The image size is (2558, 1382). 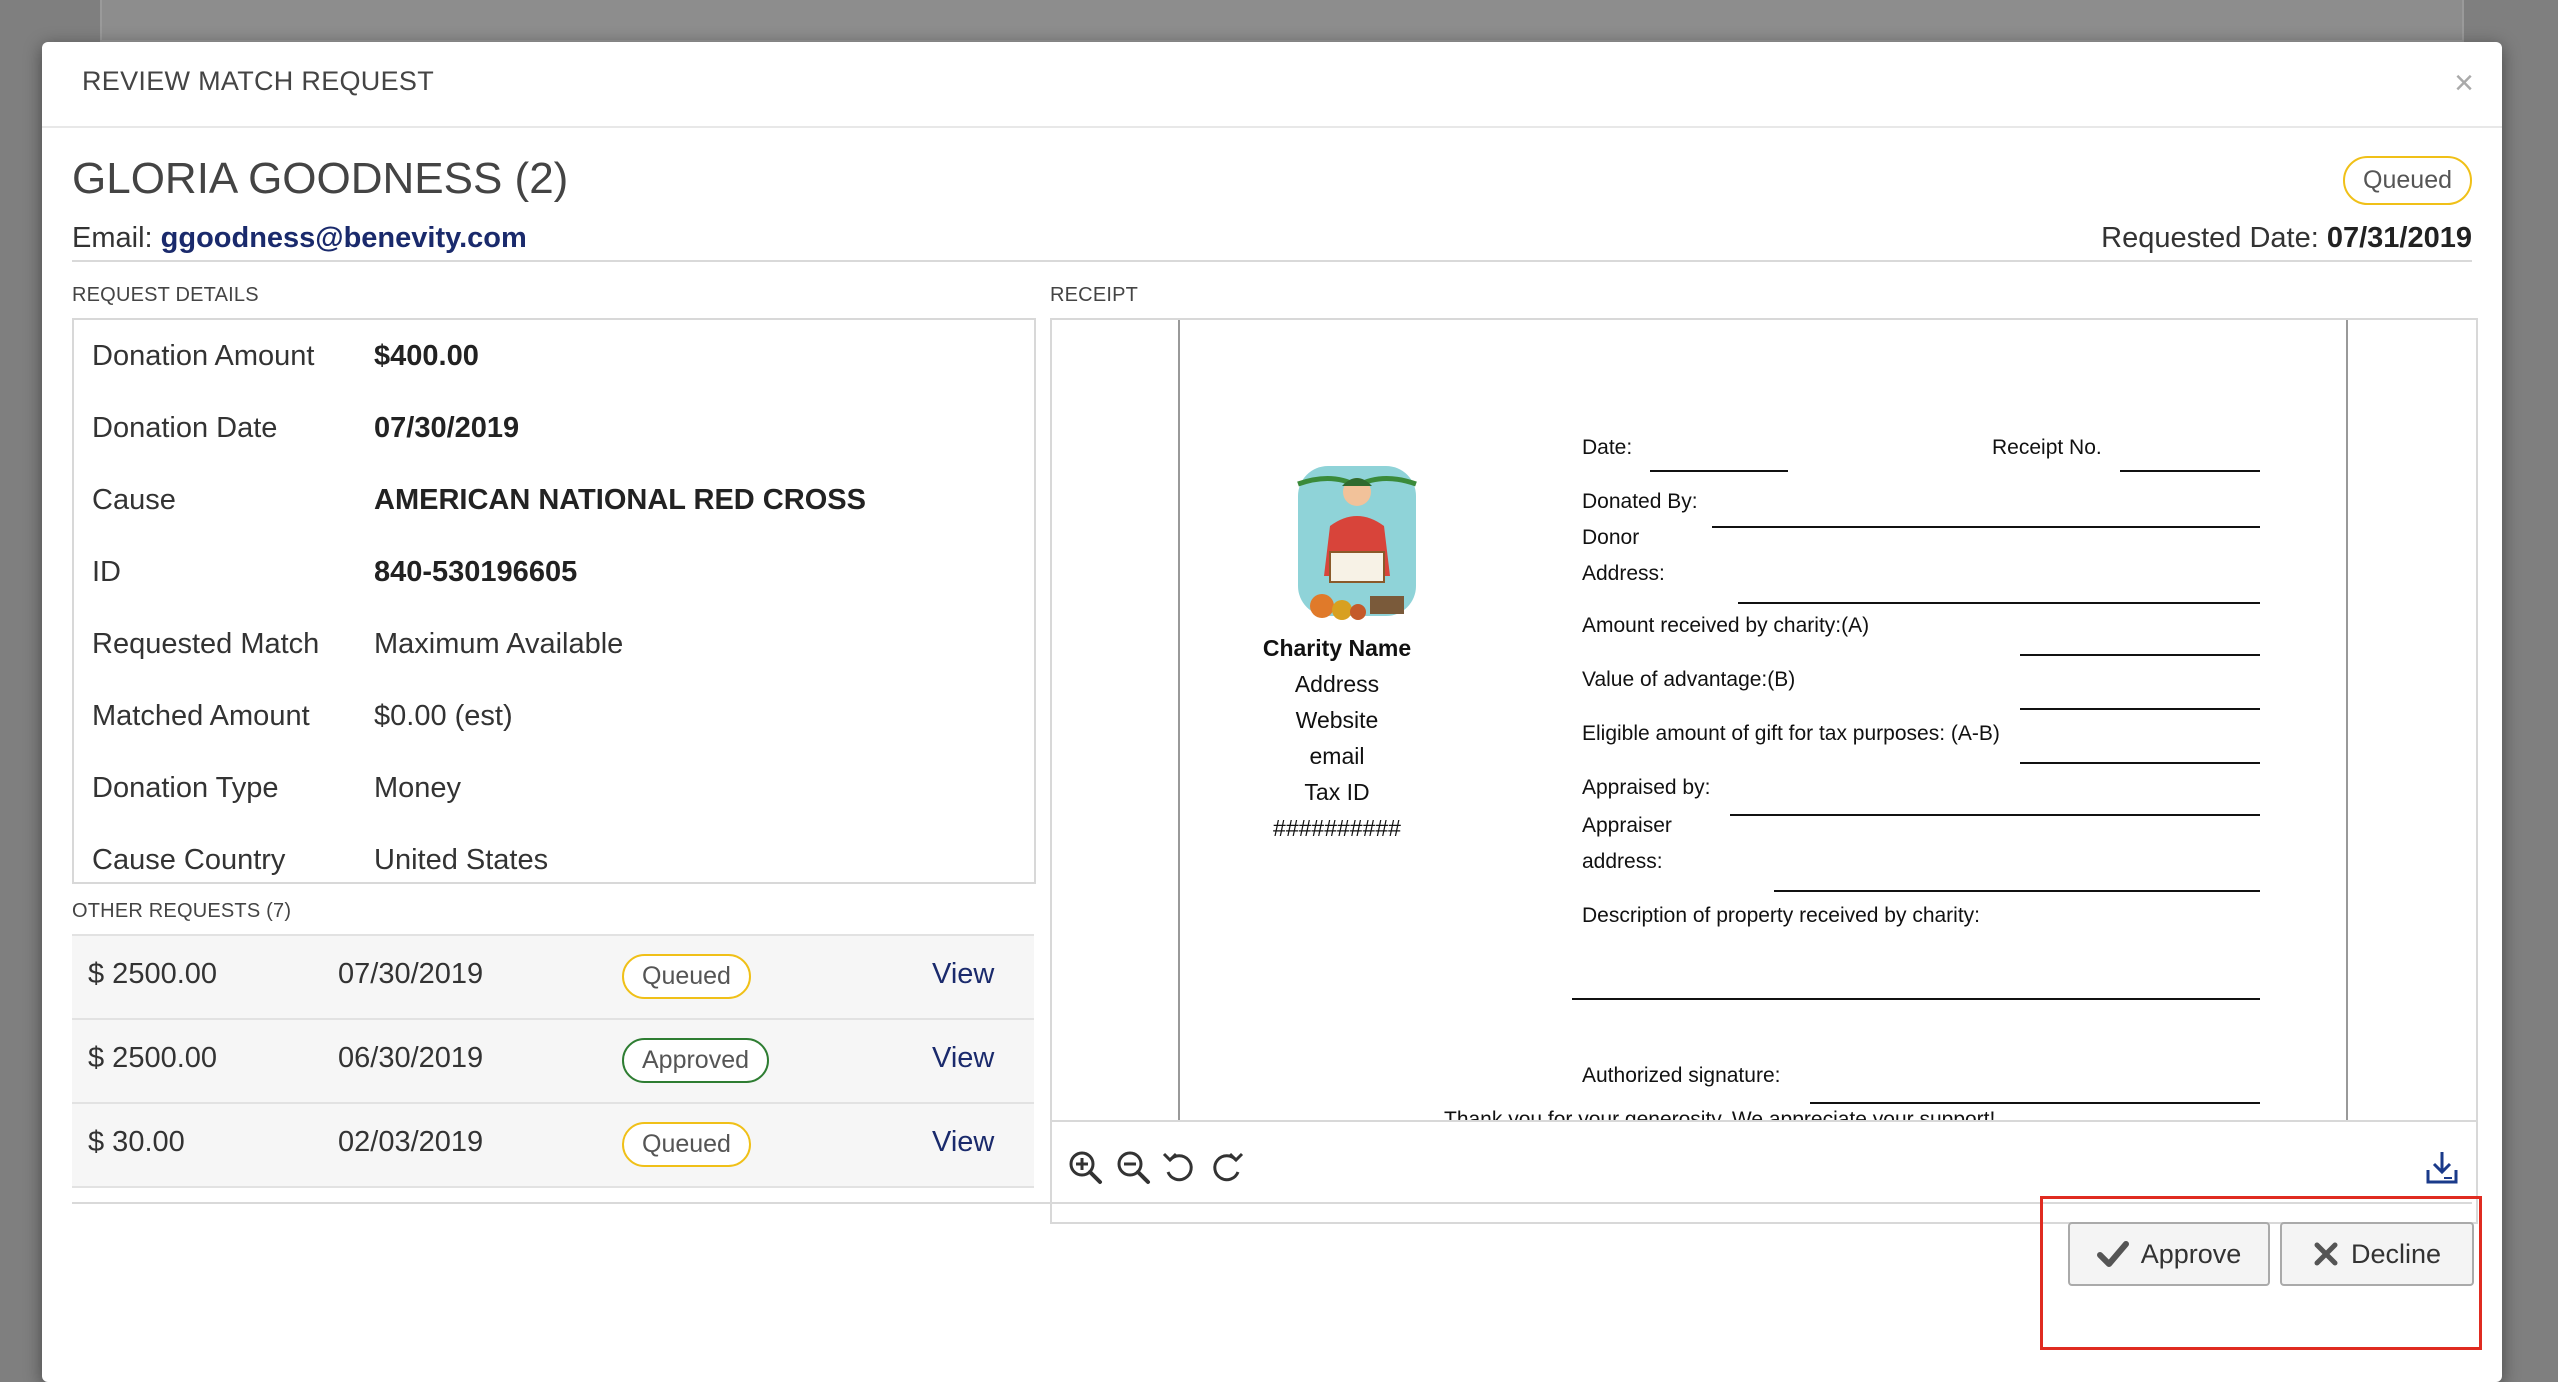 I want to click on check-icon, so click(x=2112, y=1254).